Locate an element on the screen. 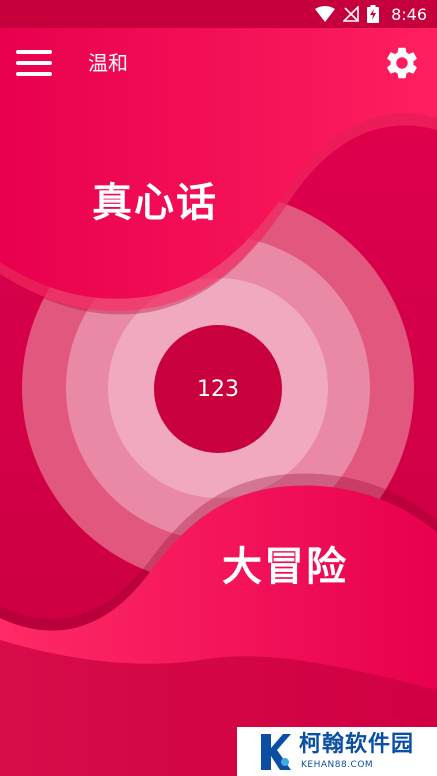 The width and height of the screenshot is (437, 776). hamburger-menu-icon is located at coordinates (34, 64).